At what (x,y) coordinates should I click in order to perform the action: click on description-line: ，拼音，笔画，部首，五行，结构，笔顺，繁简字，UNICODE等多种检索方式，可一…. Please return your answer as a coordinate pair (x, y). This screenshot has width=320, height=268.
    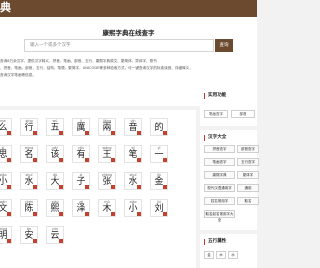
    Looking at the image, I should click on (96, 68).